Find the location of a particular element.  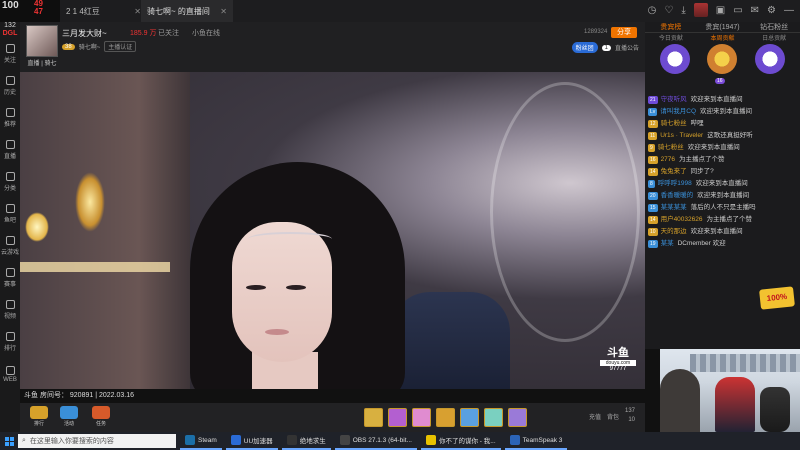

announcement-link: 直播公告 is located at coordinates (627, 47).